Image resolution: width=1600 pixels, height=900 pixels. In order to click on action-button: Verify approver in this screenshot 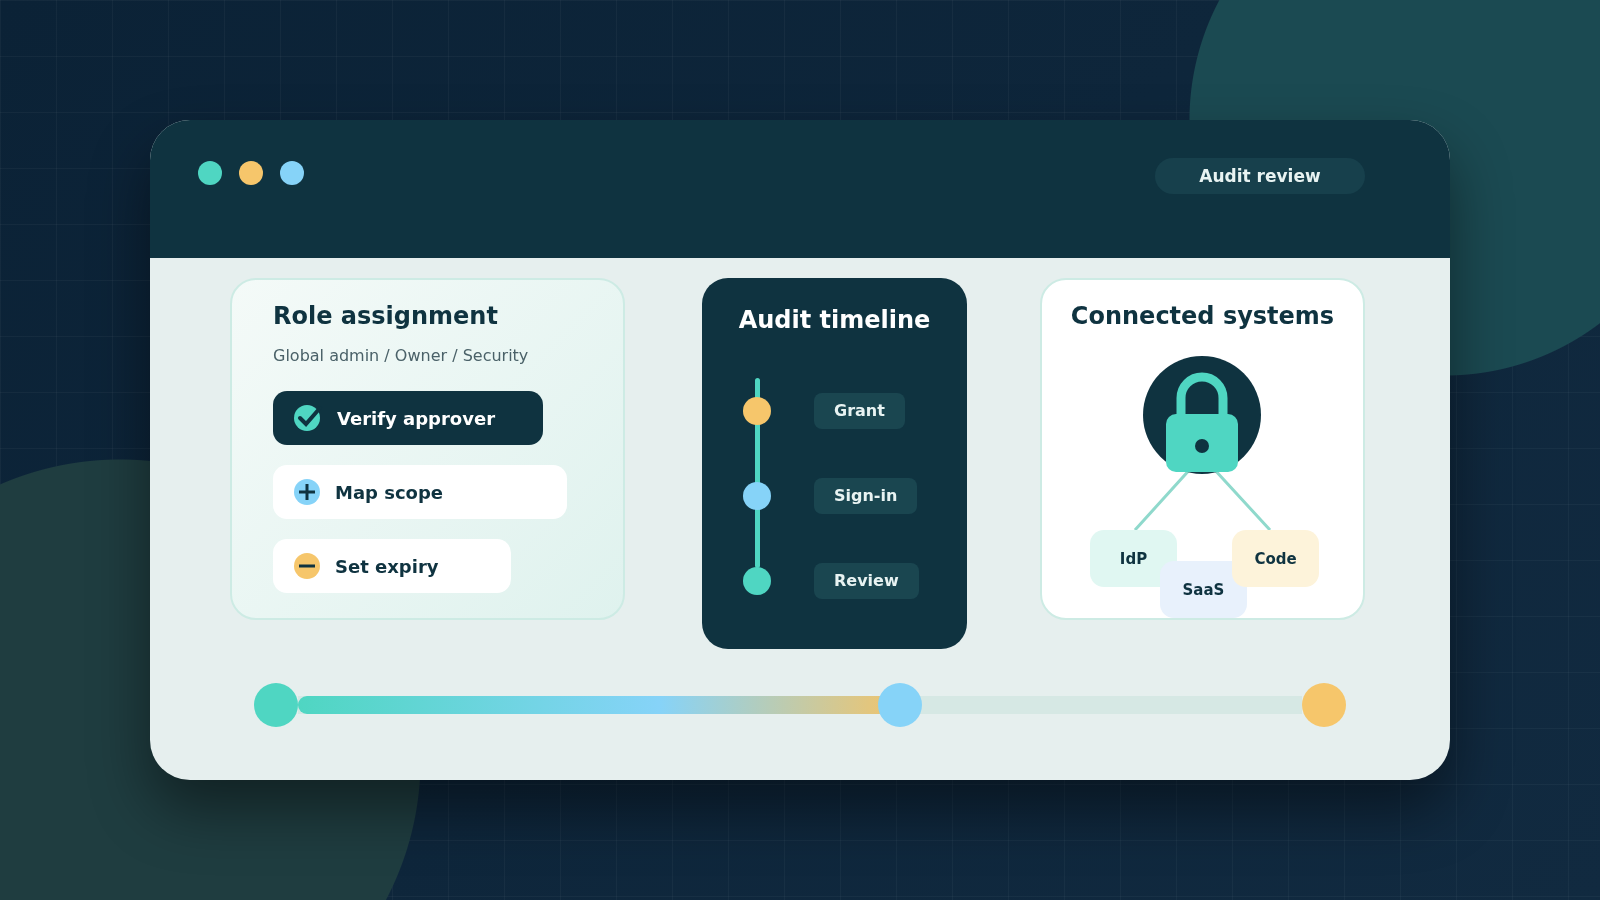, I will do `click(408, 418)`.